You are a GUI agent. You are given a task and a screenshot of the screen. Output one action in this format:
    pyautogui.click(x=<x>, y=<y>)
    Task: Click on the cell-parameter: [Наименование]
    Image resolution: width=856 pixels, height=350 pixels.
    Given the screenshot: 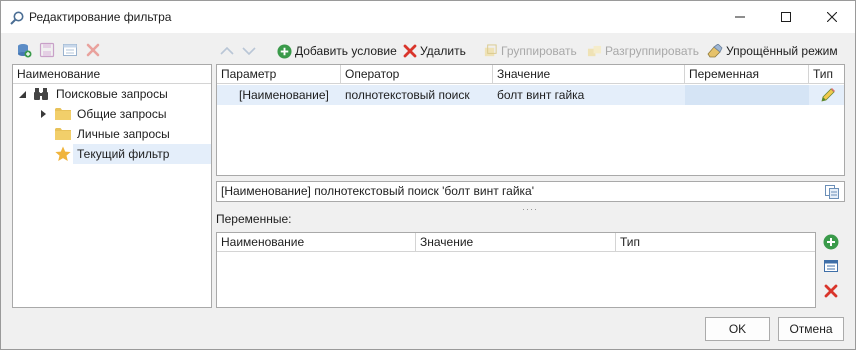 What is the action you would take?
    pyautogui.click(x=288, y=95)
    